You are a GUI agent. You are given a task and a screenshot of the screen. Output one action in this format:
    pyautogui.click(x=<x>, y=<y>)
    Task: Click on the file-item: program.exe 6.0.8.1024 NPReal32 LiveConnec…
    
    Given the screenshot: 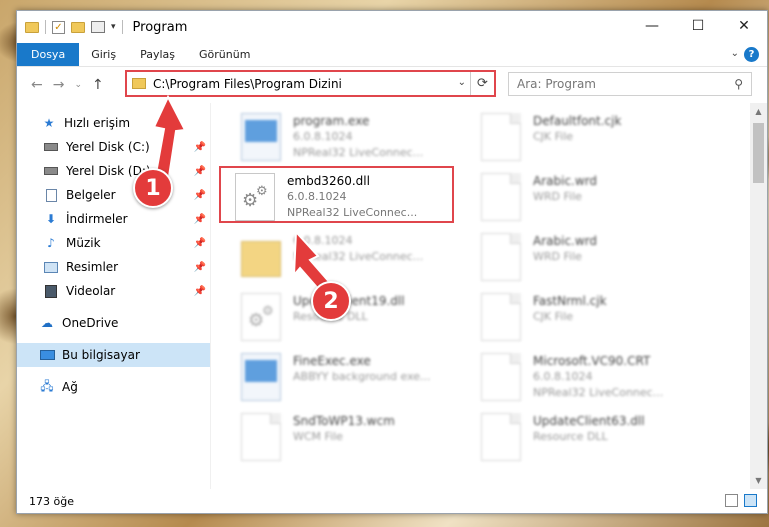 What is the action you would take?
    pyautogui.click(x=361, y=139)
    